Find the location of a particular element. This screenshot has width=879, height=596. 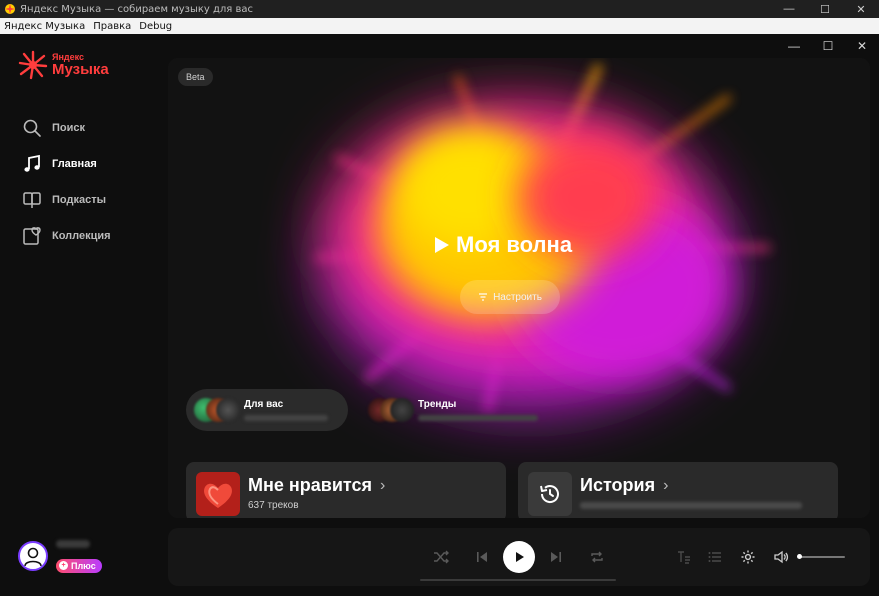

plus-icon: + is located at coordinates (63, 565).